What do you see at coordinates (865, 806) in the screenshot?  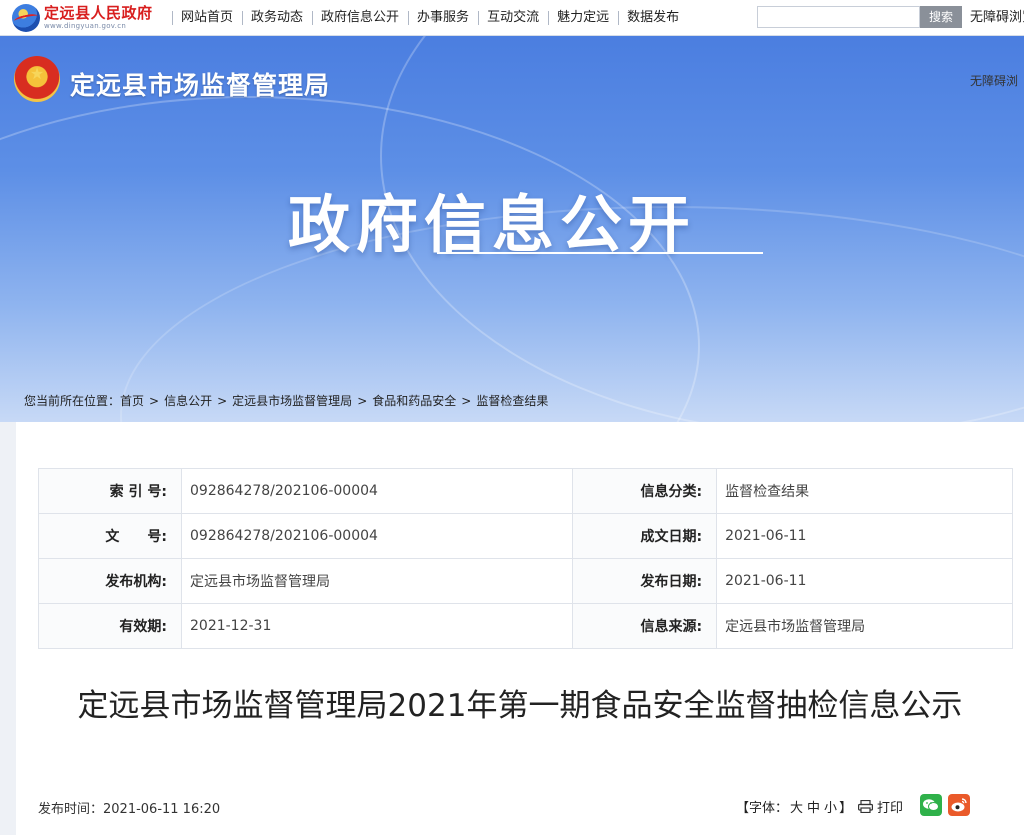 I see `printer-icon` at bounding box center [865, 806].